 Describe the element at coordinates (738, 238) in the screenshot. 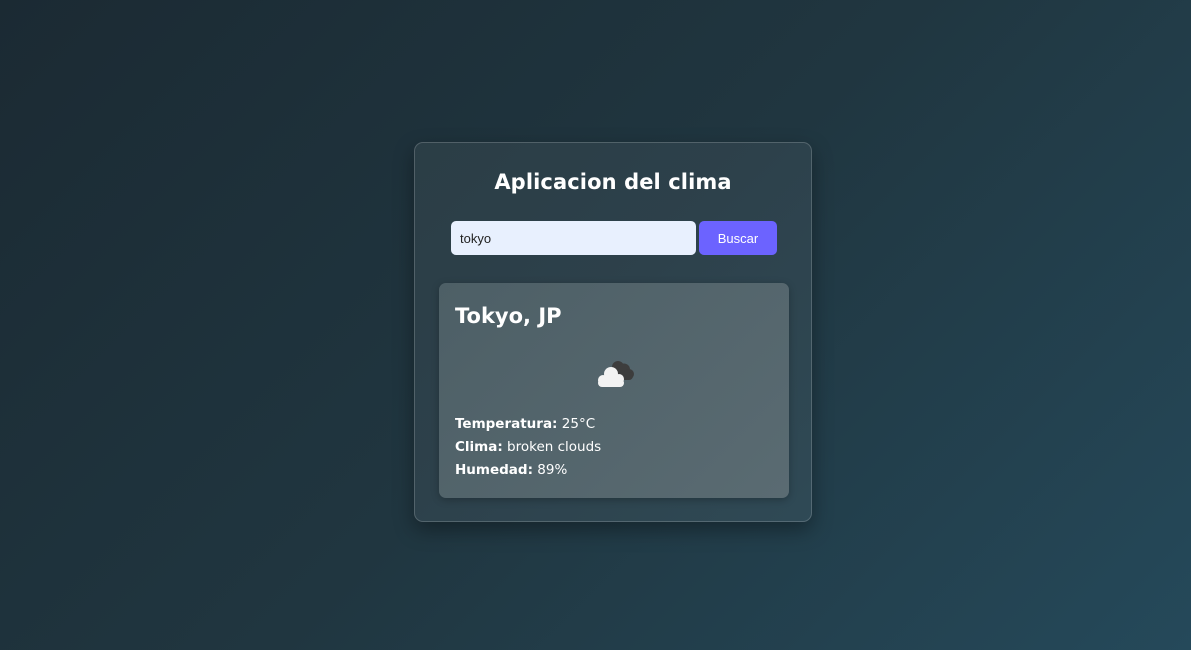

I see `search-button: Buscar` at that location.